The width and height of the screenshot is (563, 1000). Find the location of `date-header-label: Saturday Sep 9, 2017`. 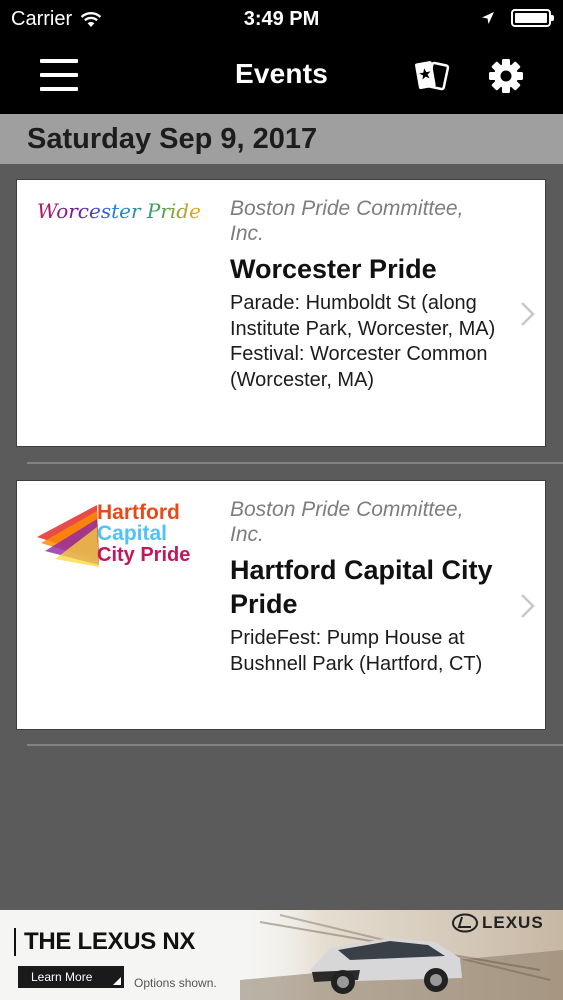

date-header-label: Saturday Sep 9, 2017 is located at coordinates (172, 139).